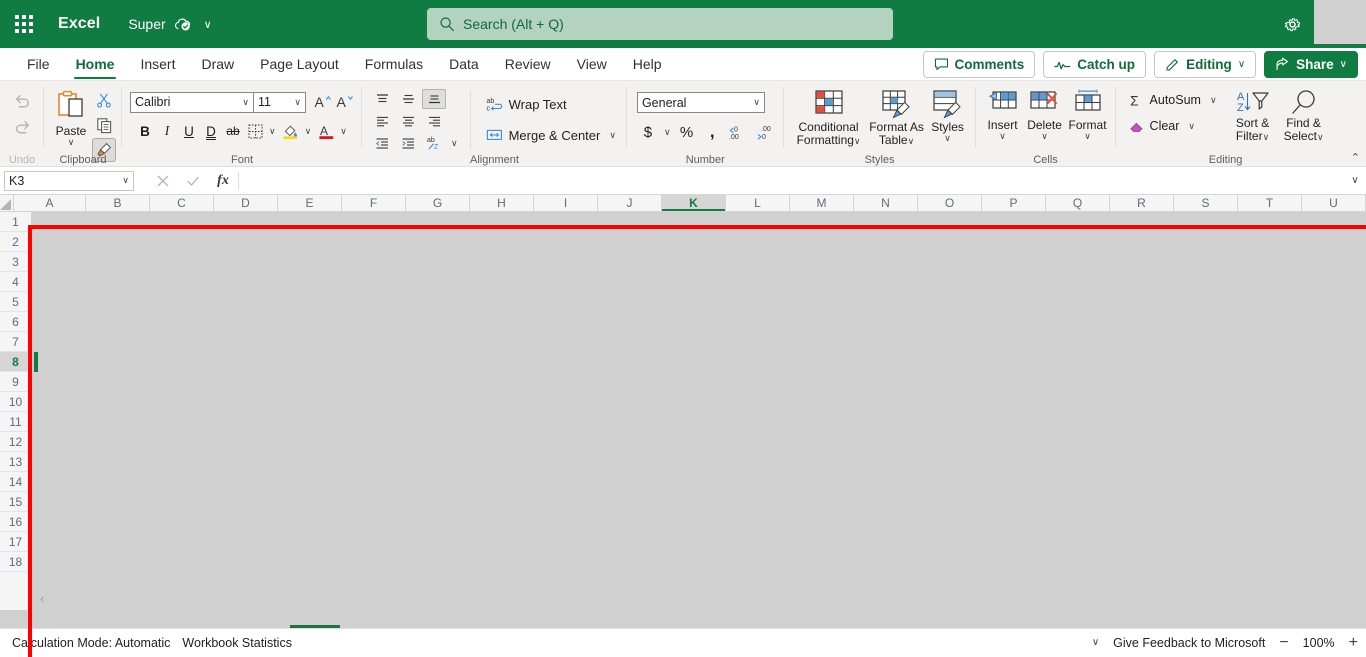 Image resolution: width=1366 pixels, height=657 pixels. I want to click on tab-formulas: Formulas, so click(394, 63).